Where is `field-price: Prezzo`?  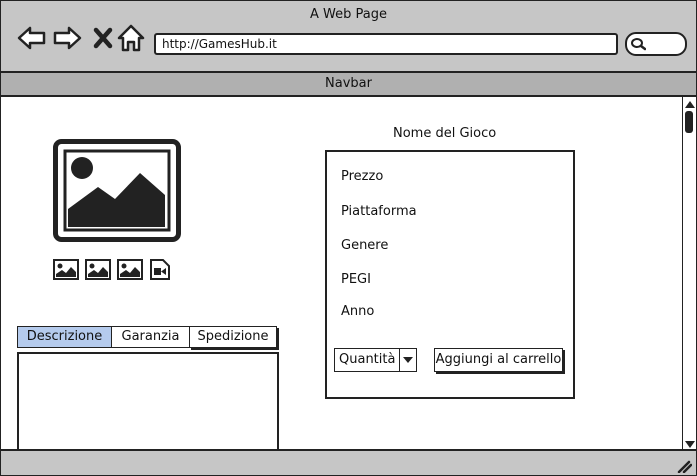 field-price: Prezzo is located at coordinates (362, 176).